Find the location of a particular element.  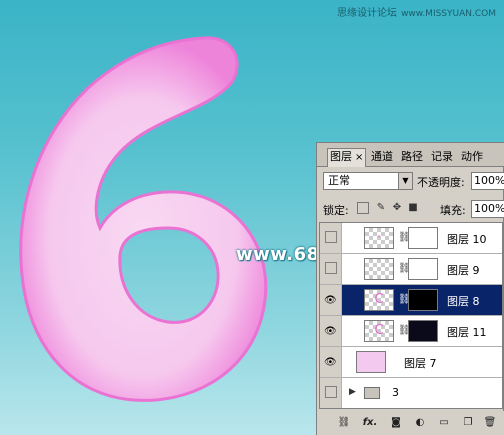

layer-row: 👁 C ⛓ 图层 11 is located at coordinates (411, 331).